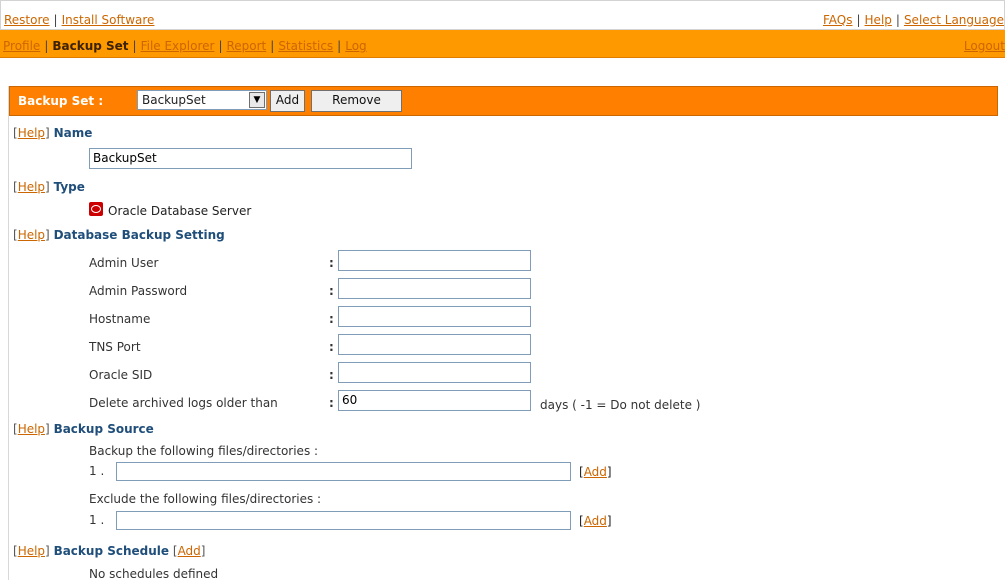 Image resolution: width=1005 pixels, height=581 pixels. Describe the element at coordinates (331, 319) in the screenshot. I see `hostname-colon: :` at that location.